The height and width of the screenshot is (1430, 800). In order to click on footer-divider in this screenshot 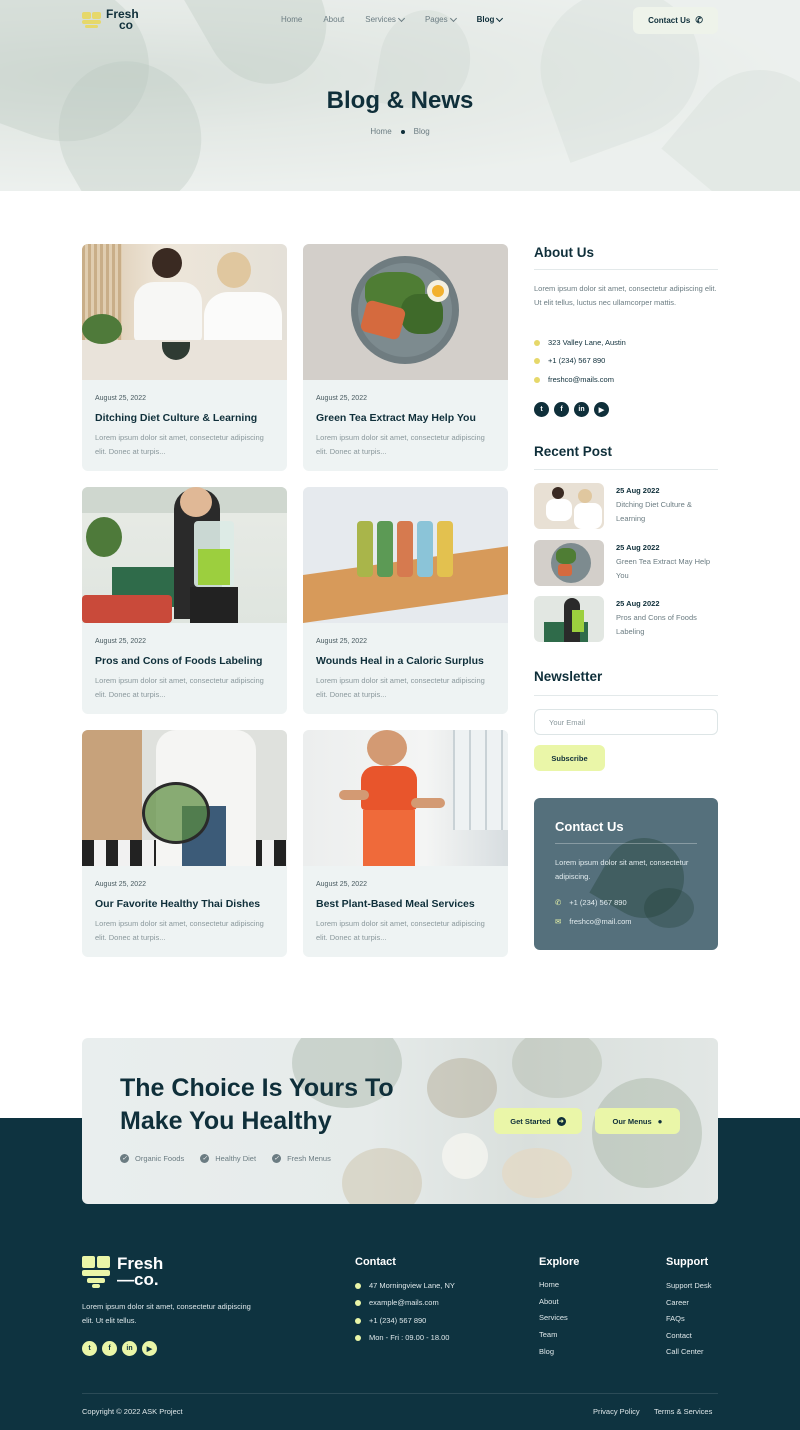, I will do `click(400, 1393)`.